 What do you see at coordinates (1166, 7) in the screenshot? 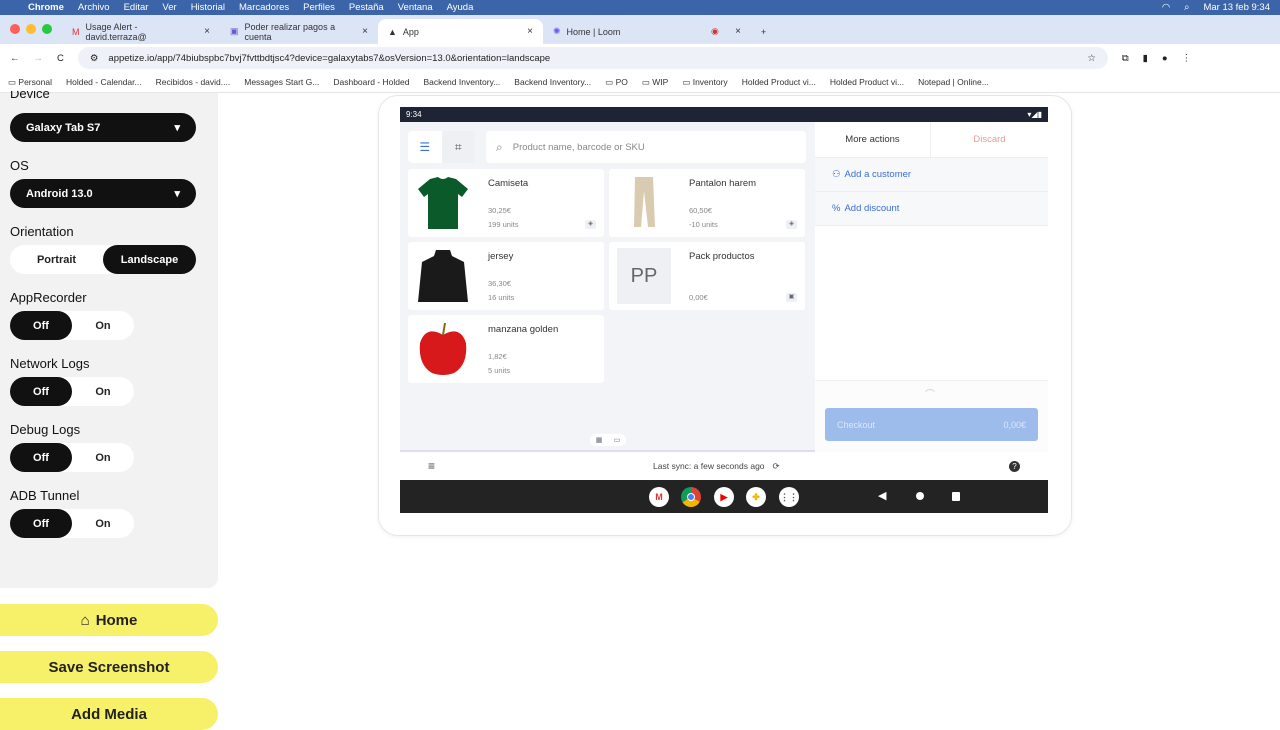
I see `wifi-icon: ◠` at bounding box center [1166, 7].